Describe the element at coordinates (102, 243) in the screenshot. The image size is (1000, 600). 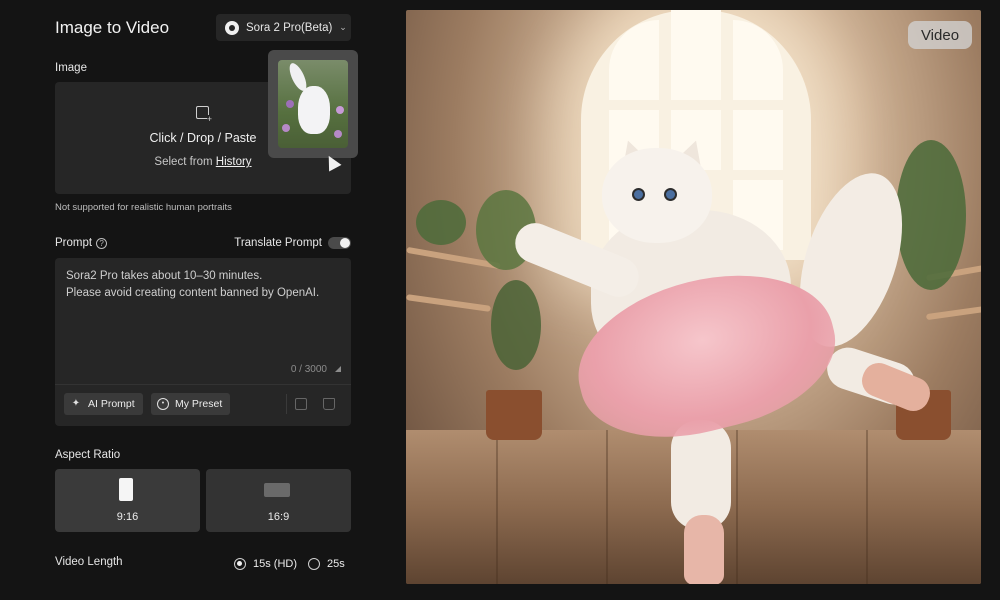
I see `help-icon: ?` at that location.